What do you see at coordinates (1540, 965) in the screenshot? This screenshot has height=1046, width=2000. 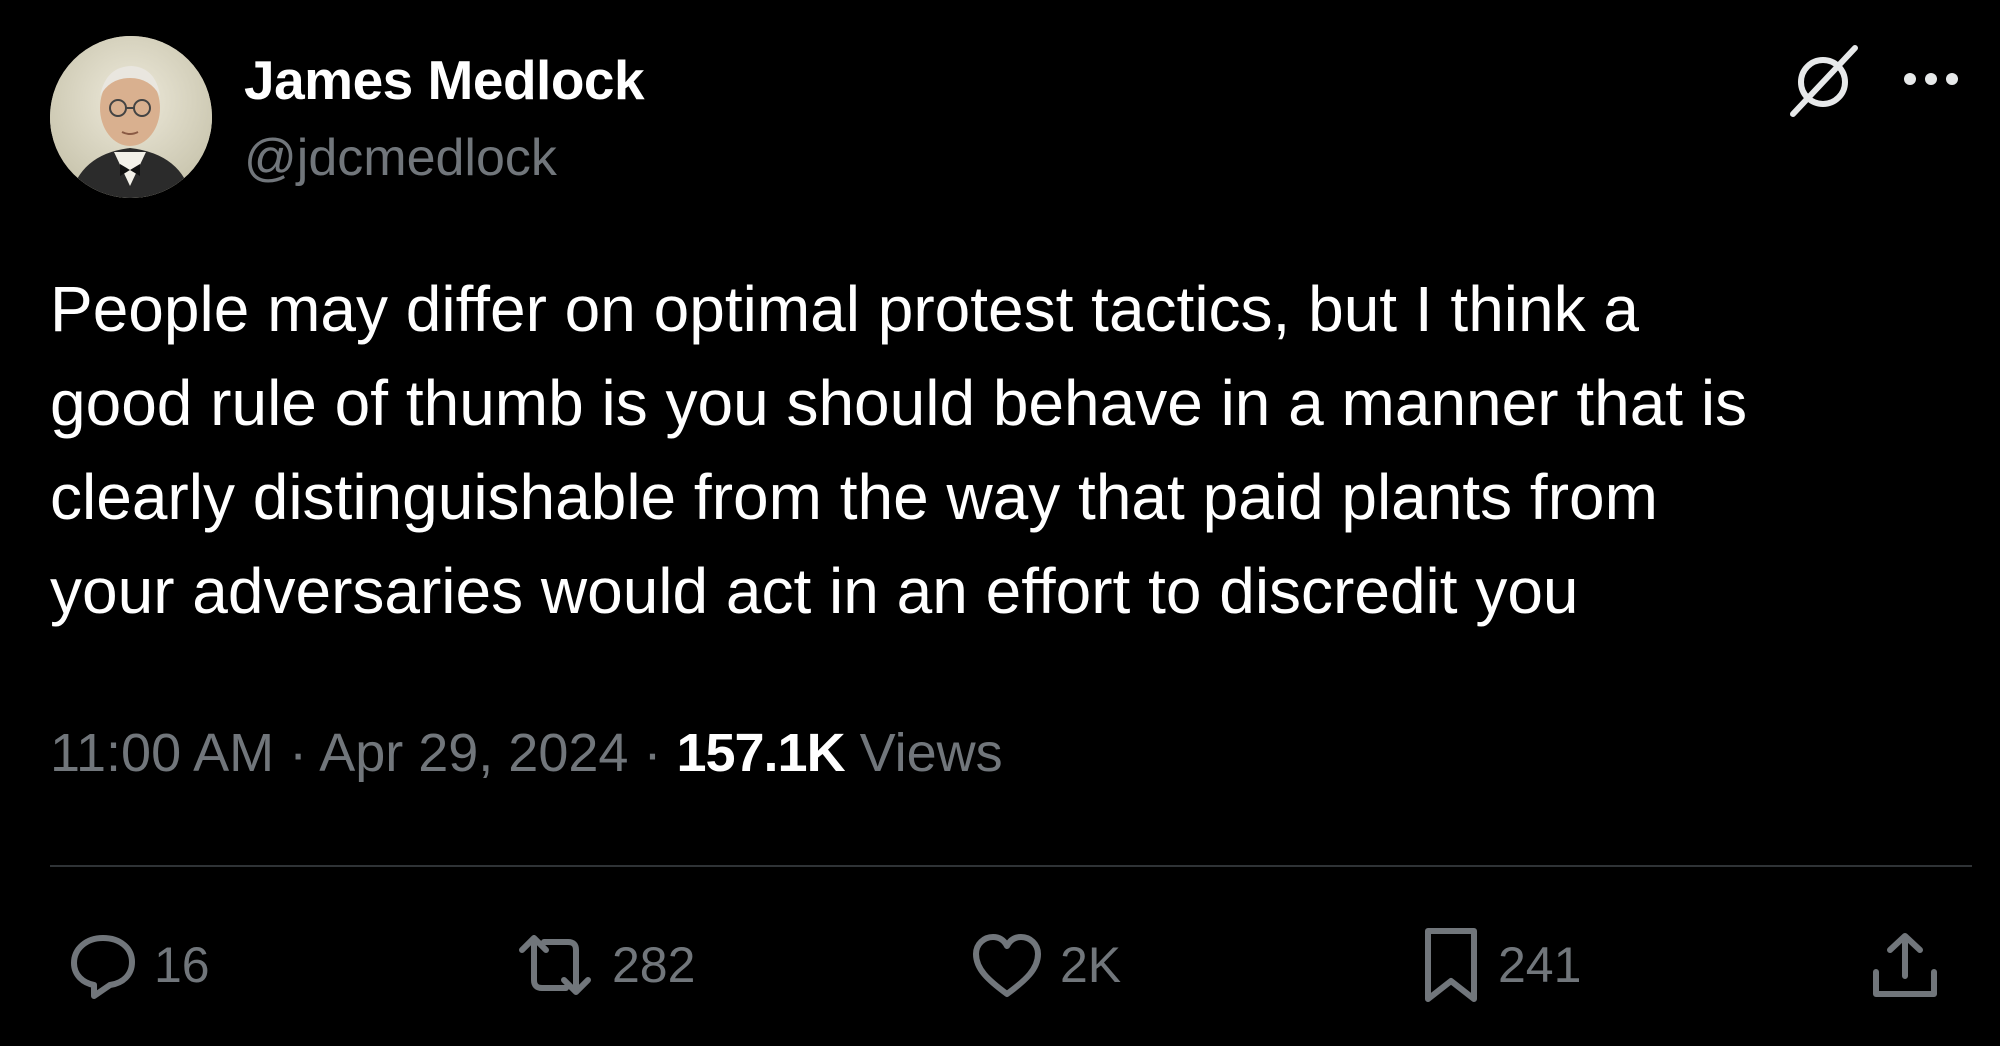 I see `bookmark-count: 241` at bounding box center [1540, 965].